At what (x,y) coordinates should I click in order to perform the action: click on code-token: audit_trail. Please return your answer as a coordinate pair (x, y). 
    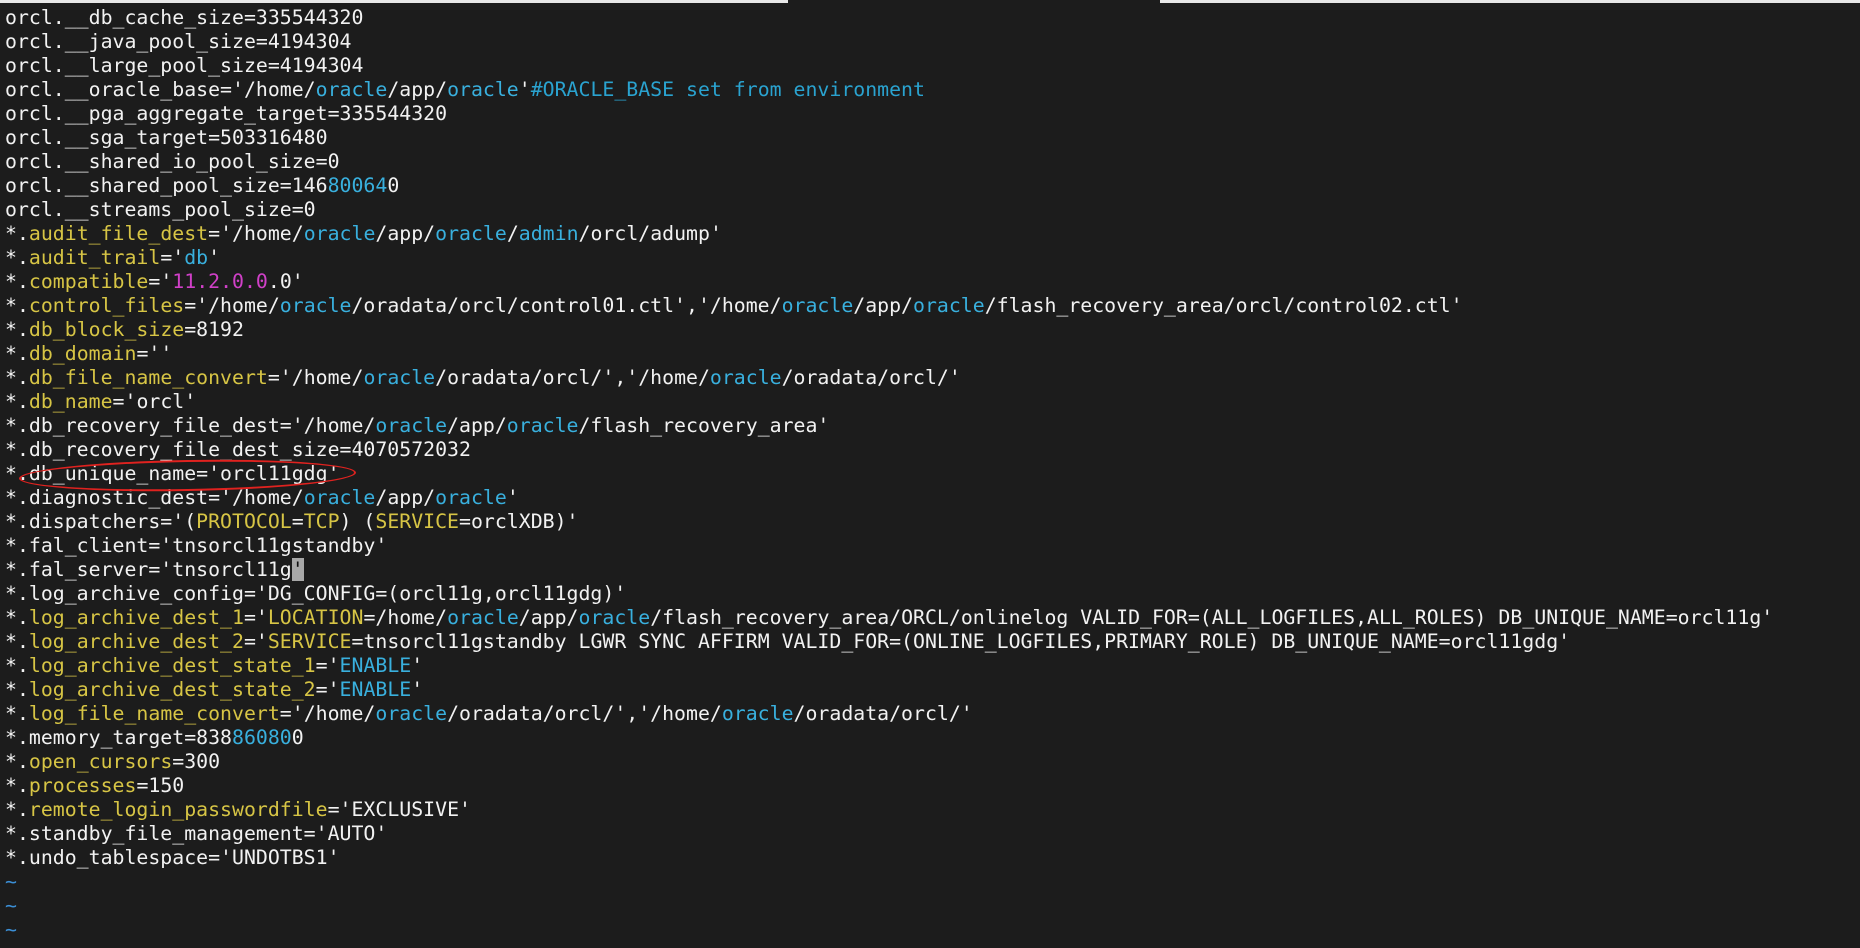
    Looking at the image, I should click on (94, 257).